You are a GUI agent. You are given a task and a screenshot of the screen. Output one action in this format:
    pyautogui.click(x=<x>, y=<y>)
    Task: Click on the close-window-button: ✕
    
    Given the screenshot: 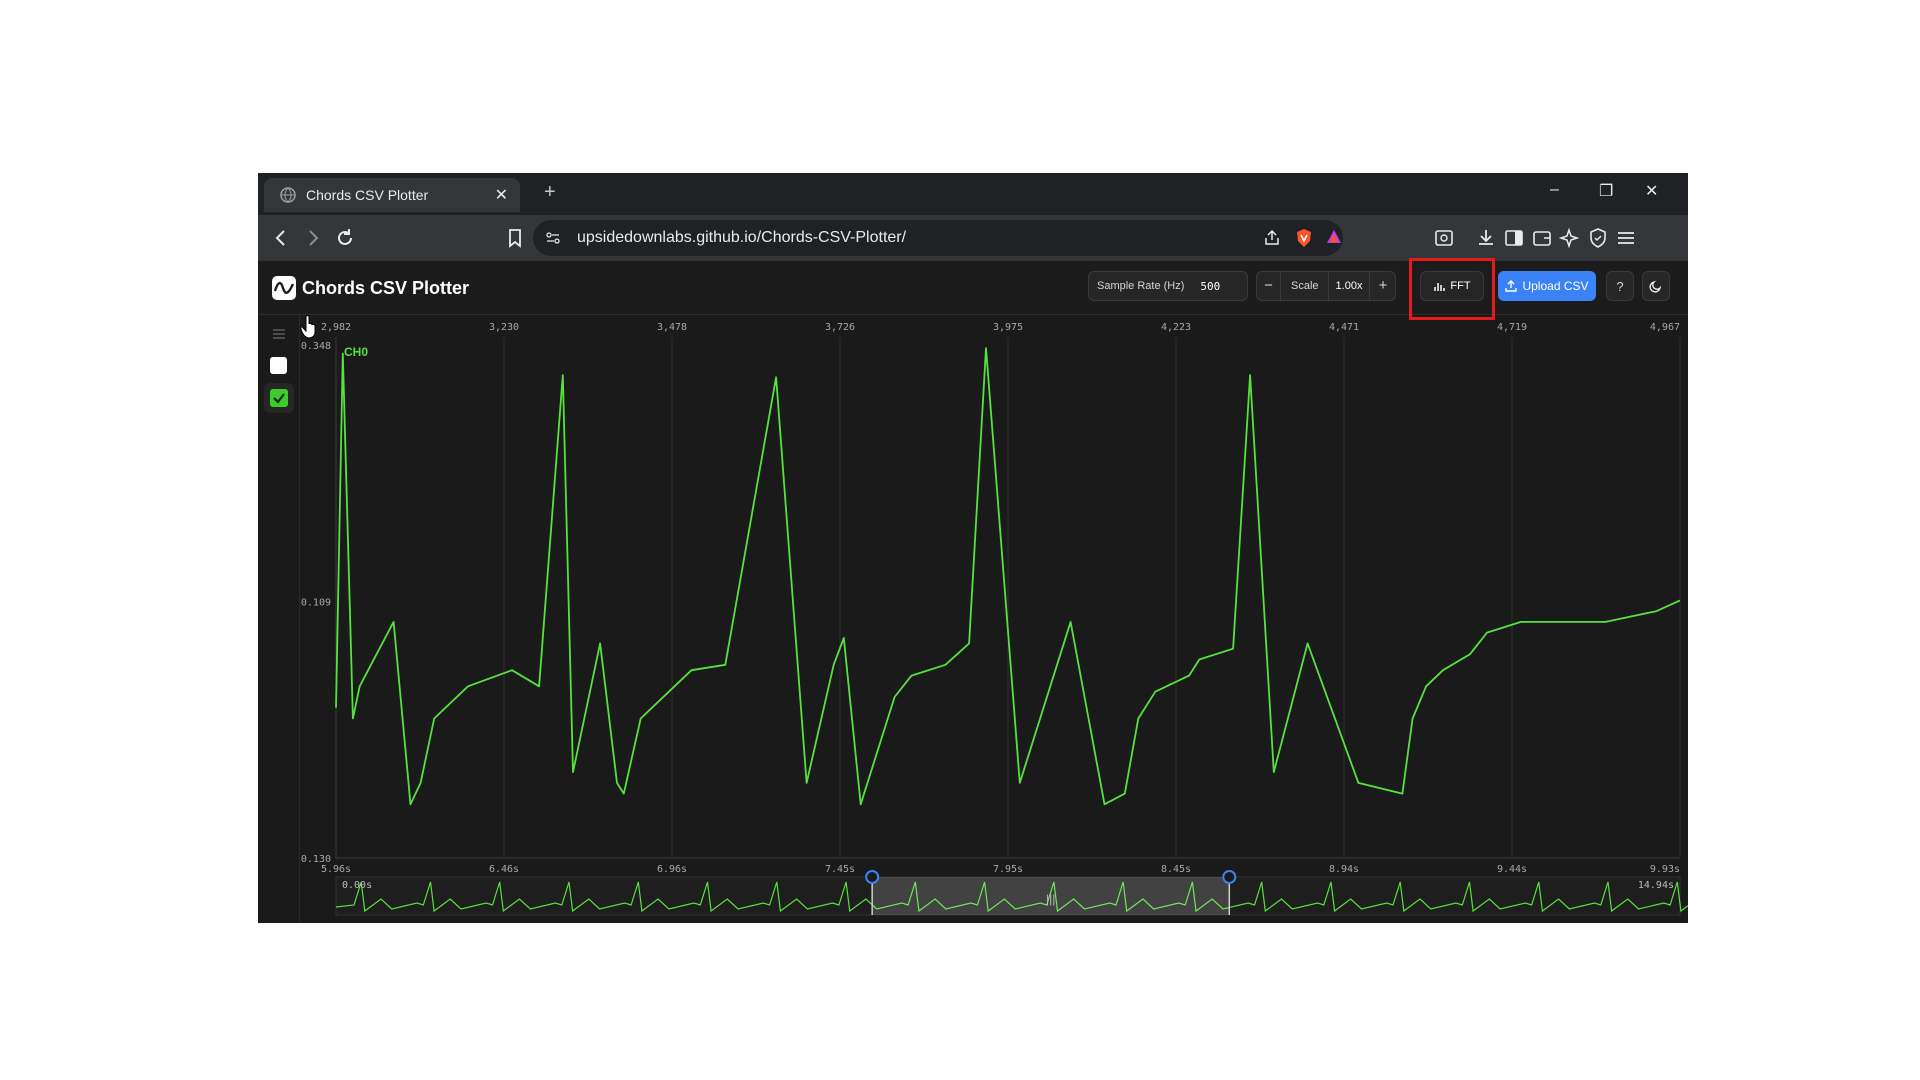 What is the action you would take?
    pyautogui.click(x=1651, y=191)
    